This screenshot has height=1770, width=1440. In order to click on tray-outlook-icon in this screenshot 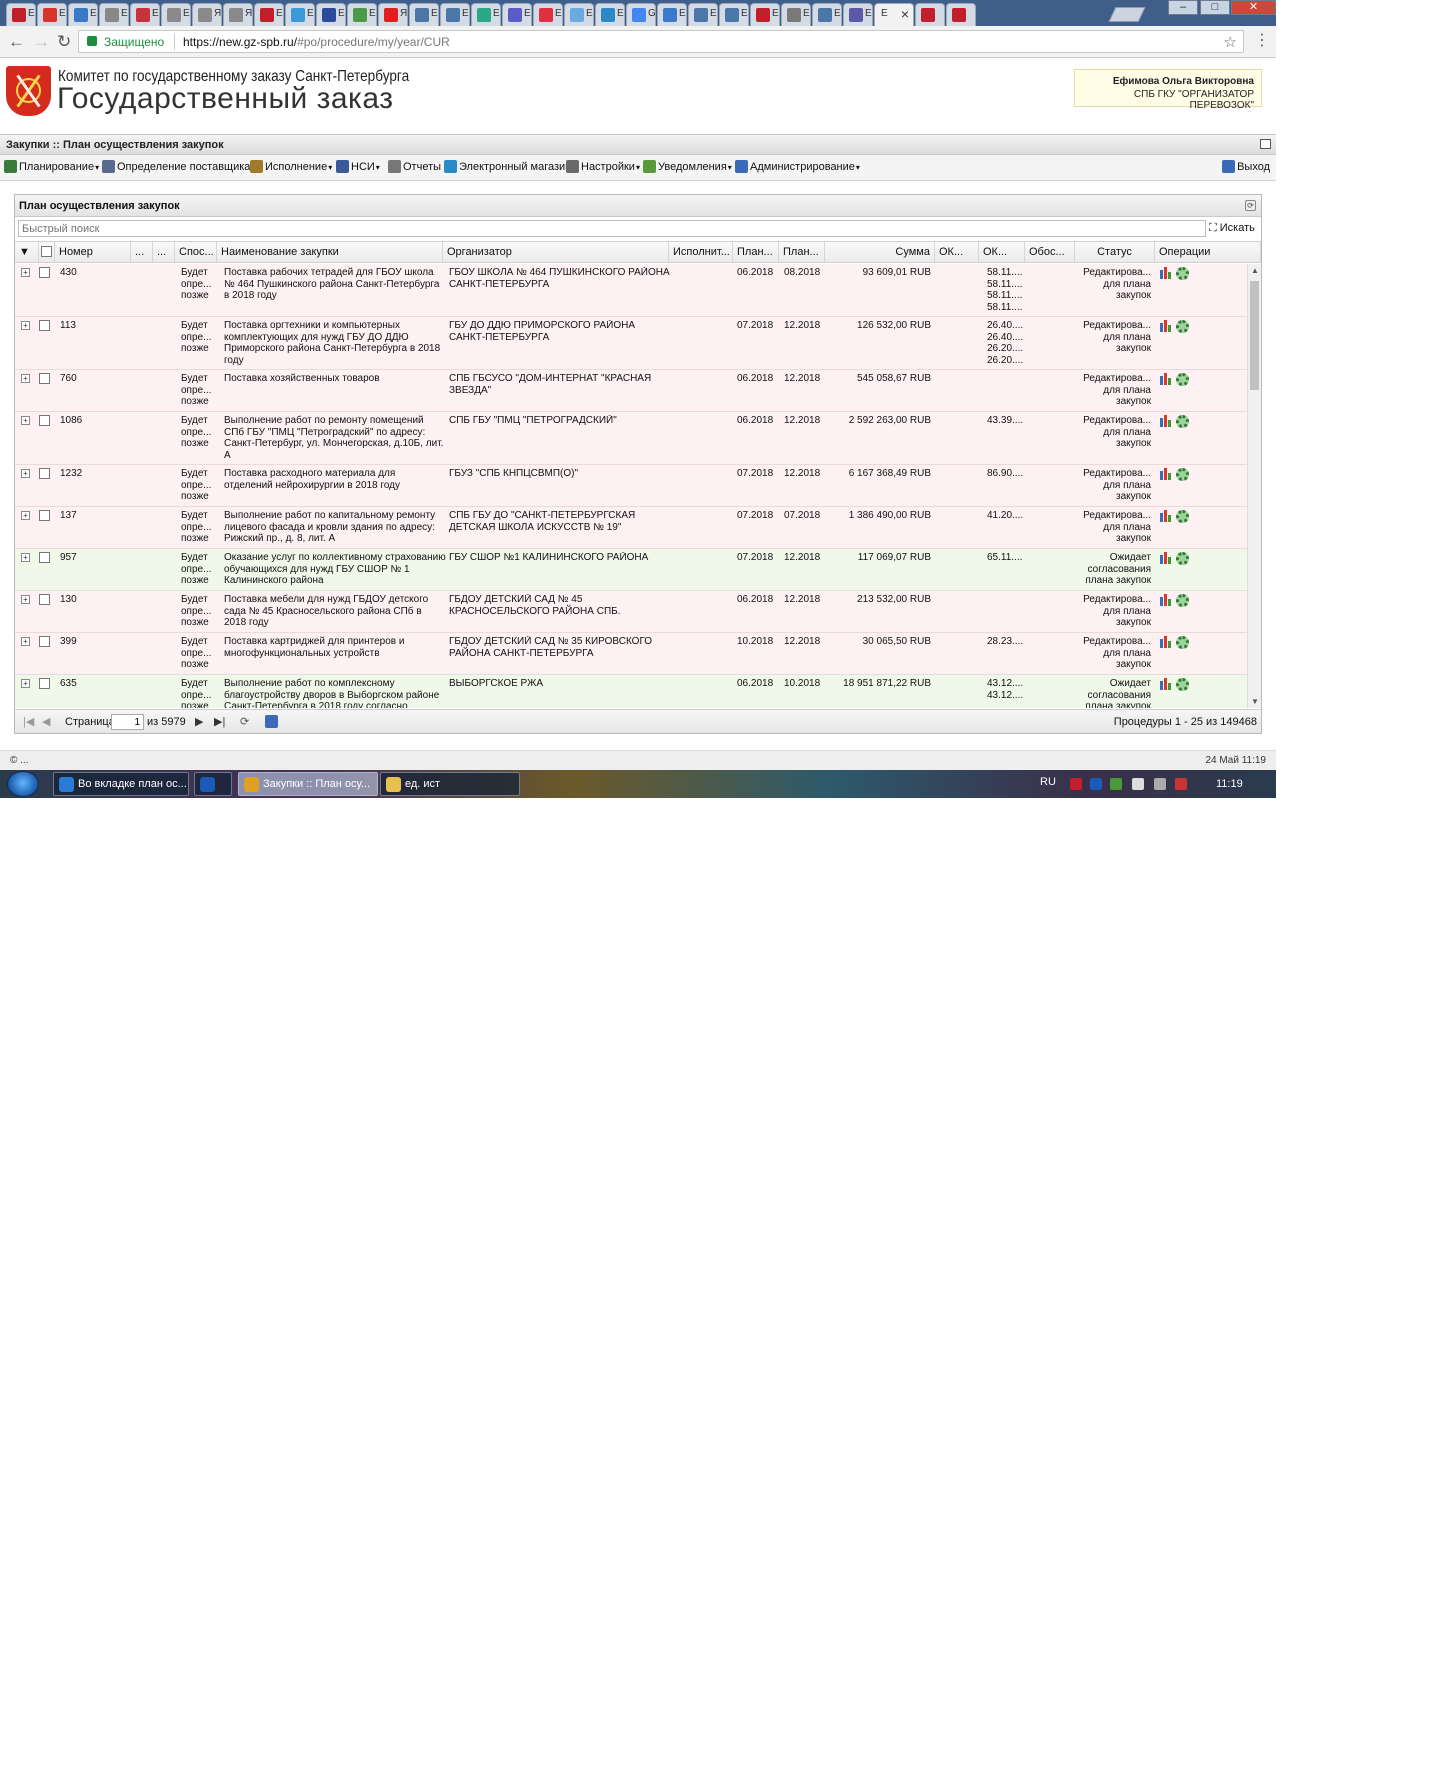, I will do `click(1096, 784)`.